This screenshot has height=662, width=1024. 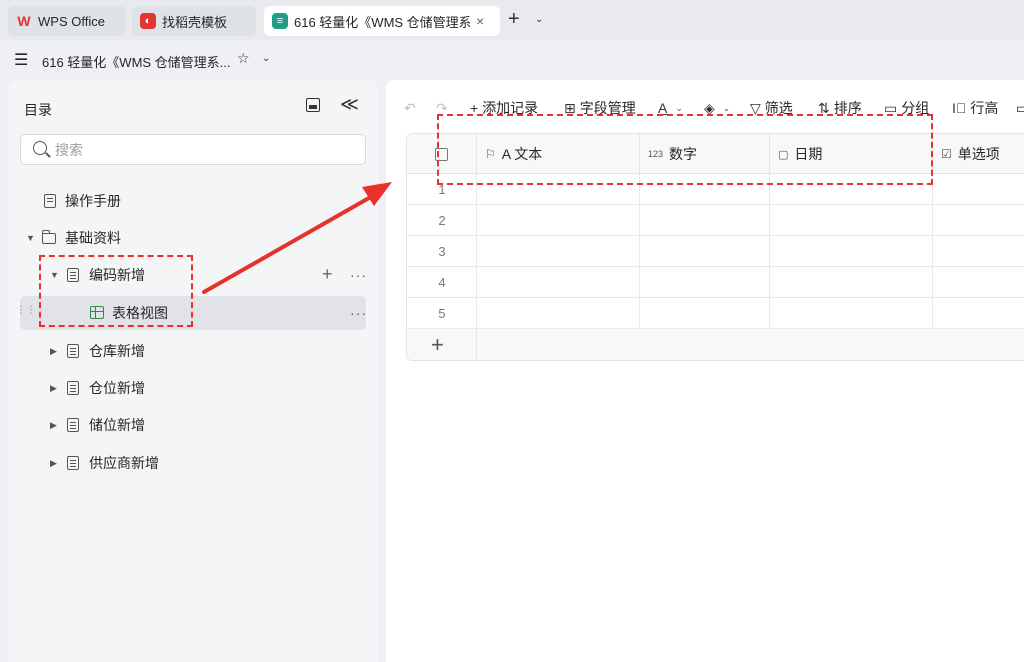 What do you see at coordinates (26, 311) in the screenshot?
I see `drag-handle-icon: ⋮⋮` at bounding box center [26, 311].